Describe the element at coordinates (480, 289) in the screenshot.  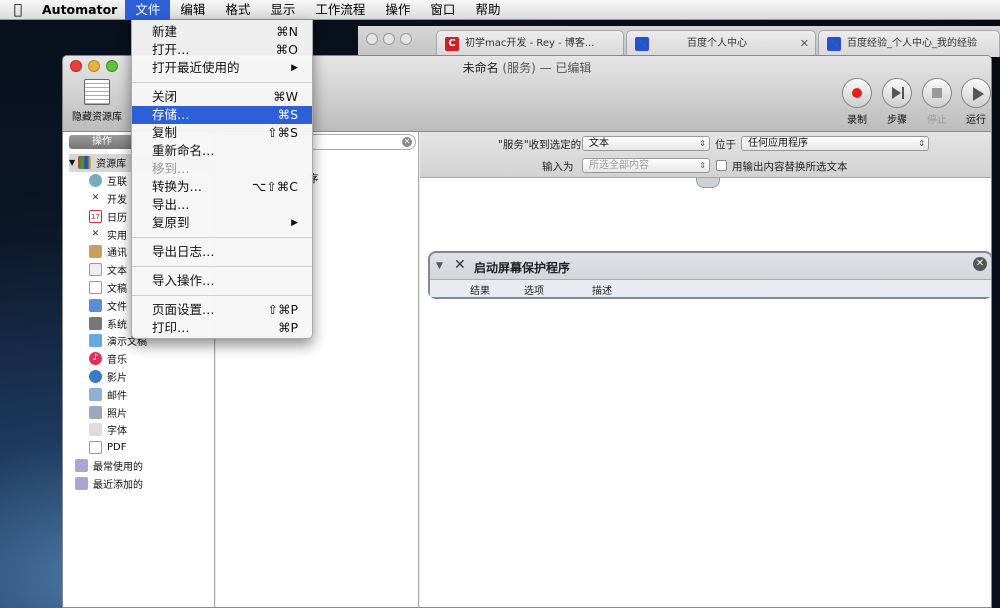
I see `tab-results: 结果` at that location.